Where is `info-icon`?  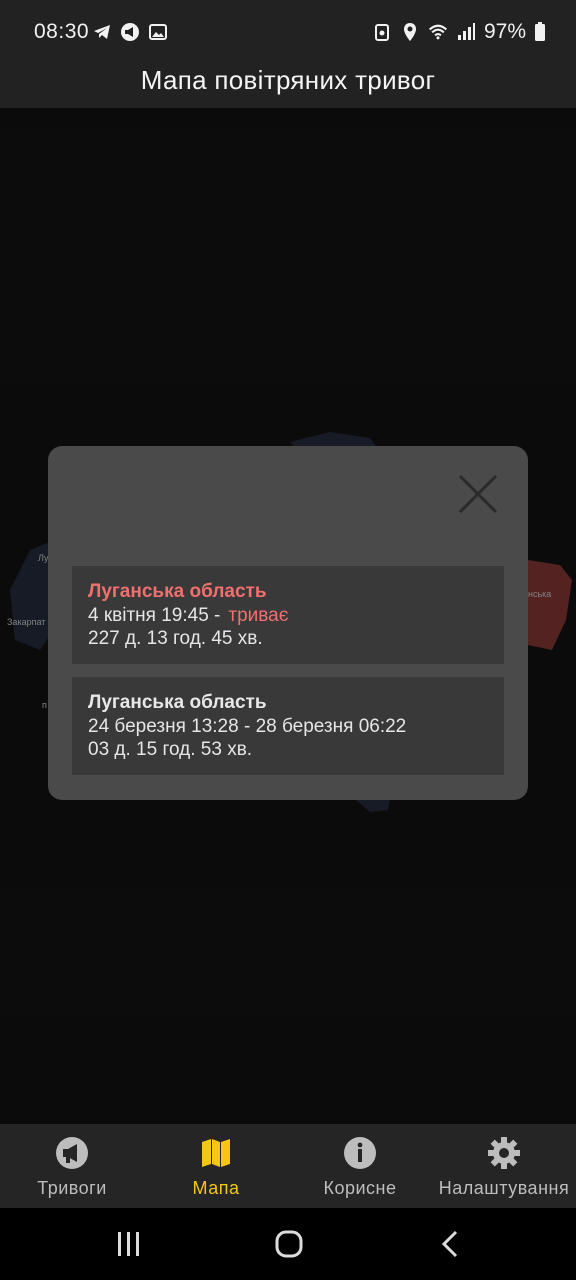
info-icon is located at coordinates (360, 1153).